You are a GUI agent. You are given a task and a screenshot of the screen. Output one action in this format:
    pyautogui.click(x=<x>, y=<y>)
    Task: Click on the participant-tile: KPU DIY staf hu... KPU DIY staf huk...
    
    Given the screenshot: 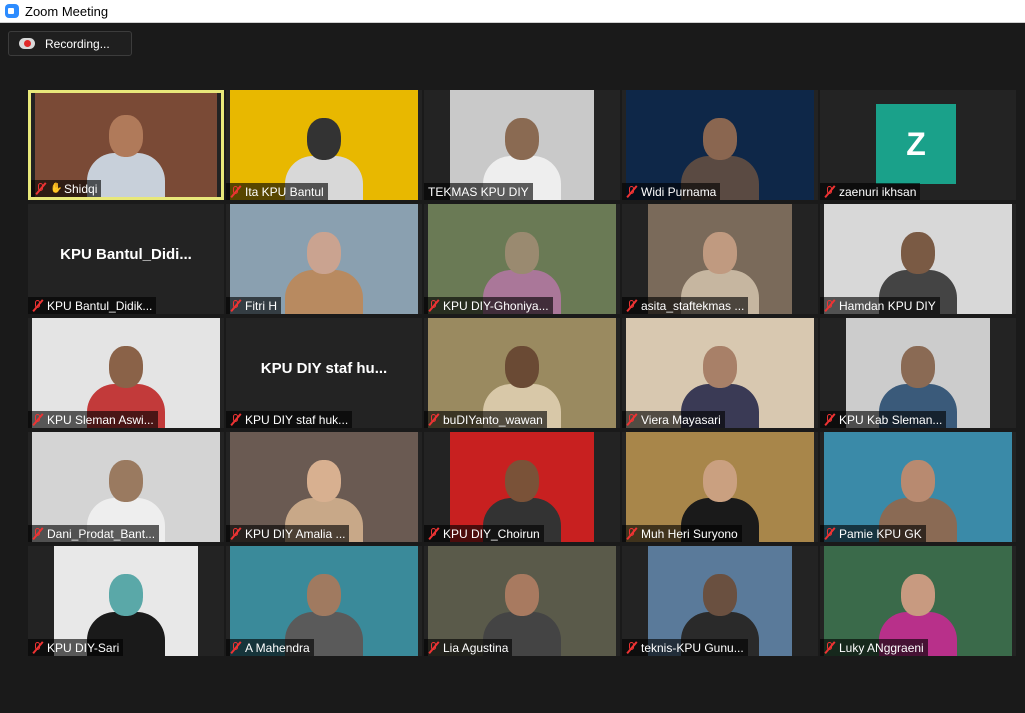 What is the action you would take?
    pyautogui.click(x=324, y=373)
    